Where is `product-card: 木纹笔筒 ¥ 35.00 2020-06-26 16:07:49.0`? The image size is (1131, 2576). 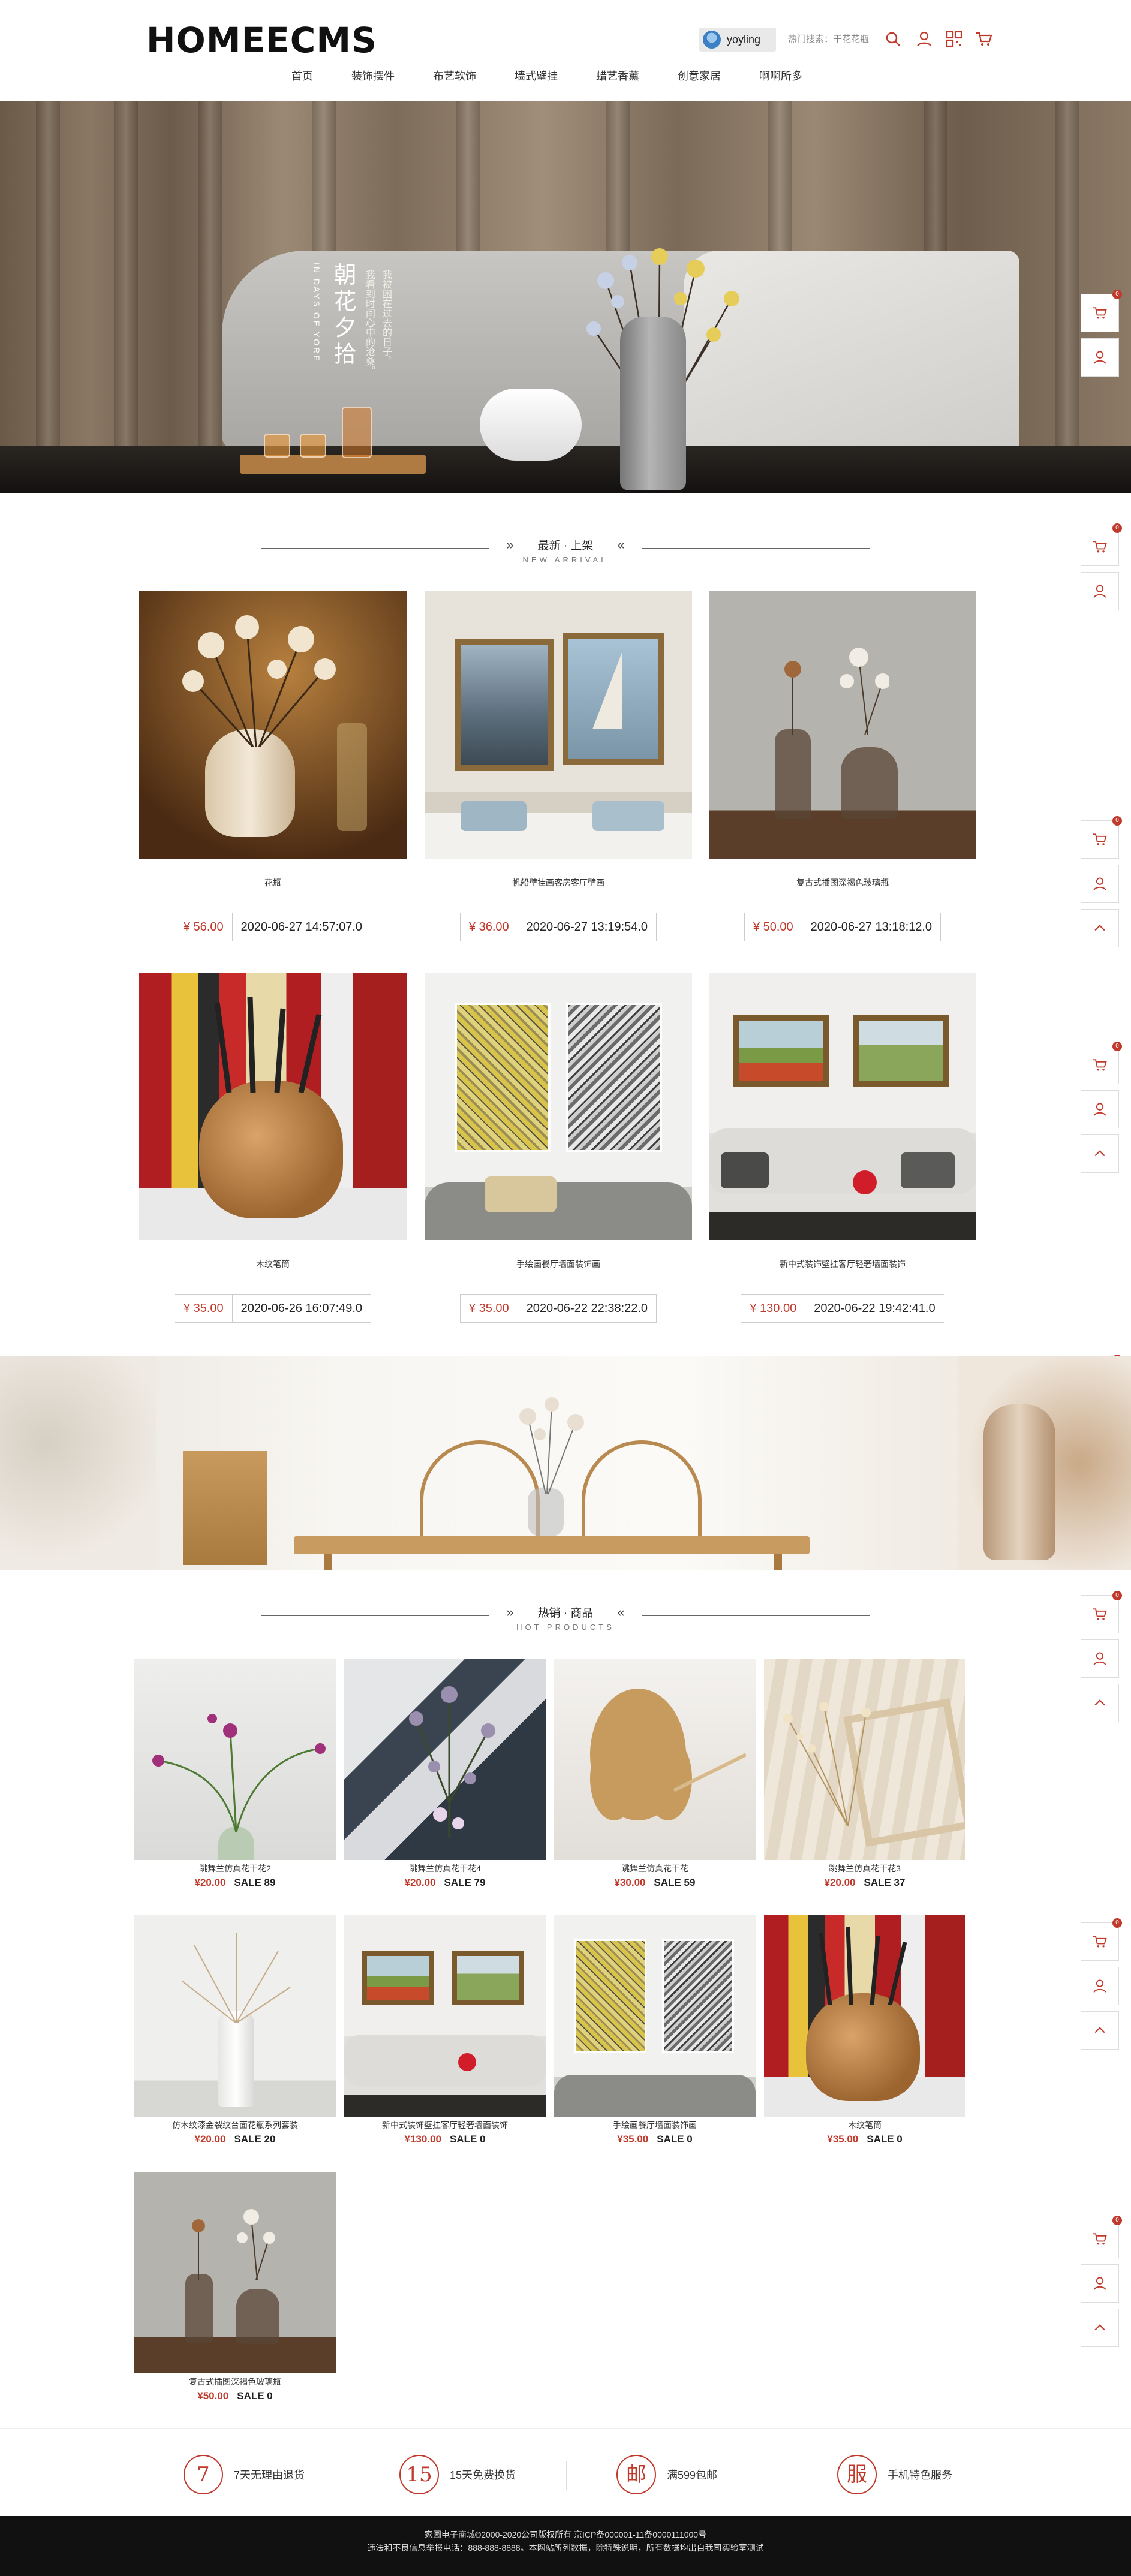 product-card: 木纹笔筒 ¥ 35.00 2020-06-26 16:07:49.0 is located at coordinates (273, 1148).